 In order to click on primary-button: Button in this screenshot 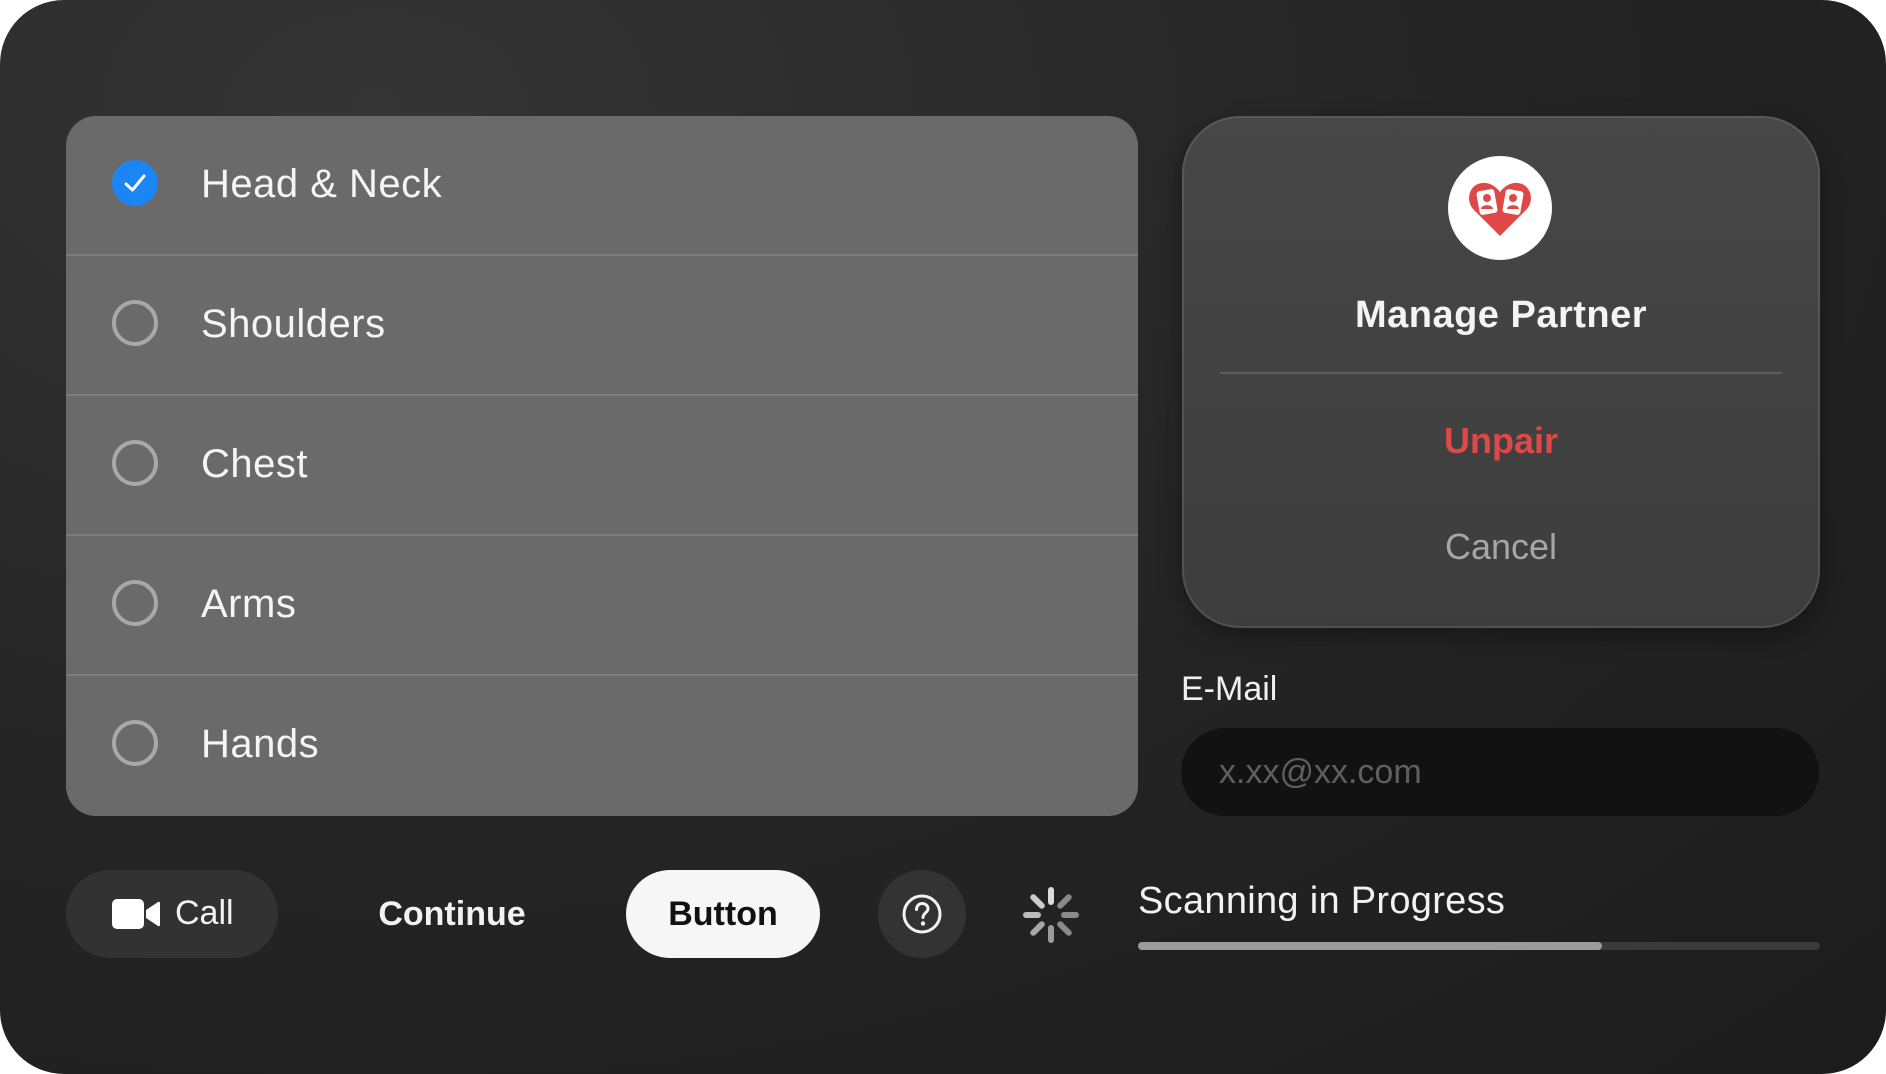, I will do `click(723, 914)`.